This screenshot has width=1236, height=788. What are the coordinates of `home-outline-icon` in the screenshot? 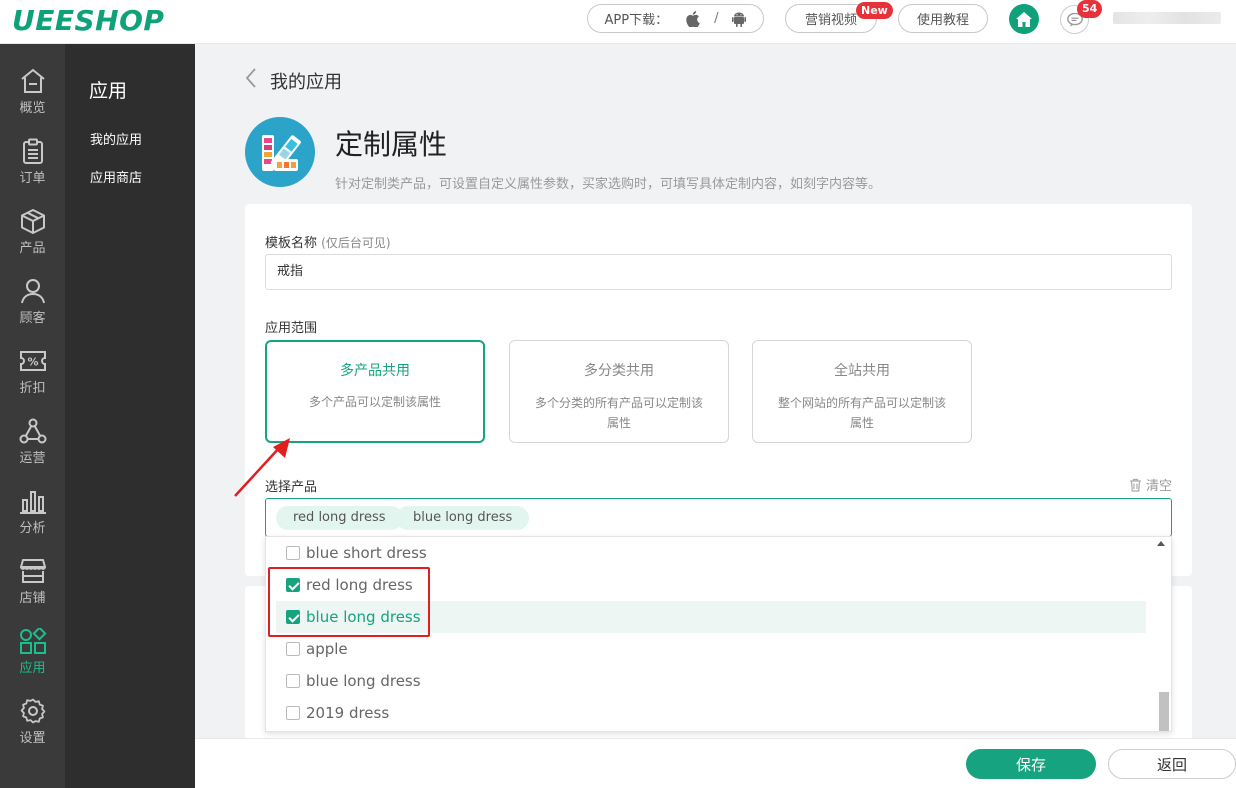 It's located at (32, 80).